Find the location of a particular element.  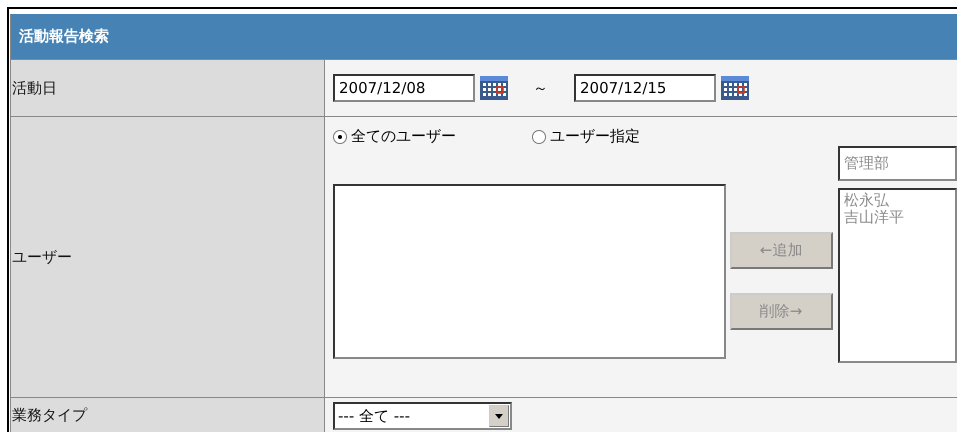

date-field: 2007/12/08 is located at coordinates (404, 88).